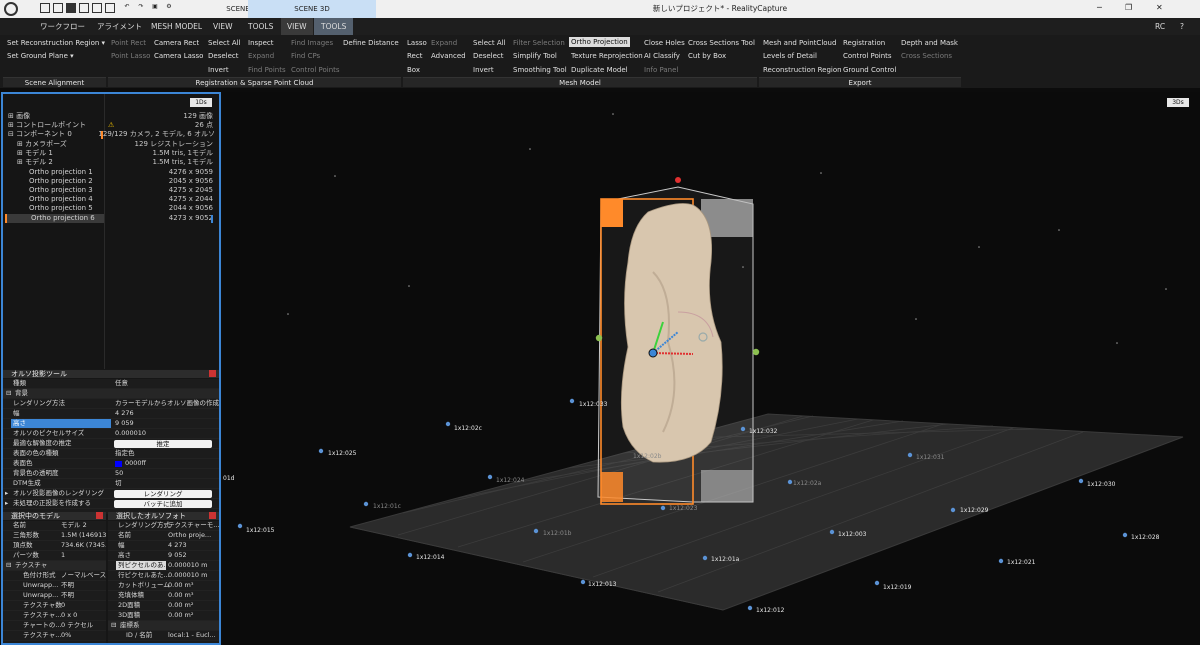  I want to click on tree-item-ortho-6: Ortho projection 6, so click(54, 219).